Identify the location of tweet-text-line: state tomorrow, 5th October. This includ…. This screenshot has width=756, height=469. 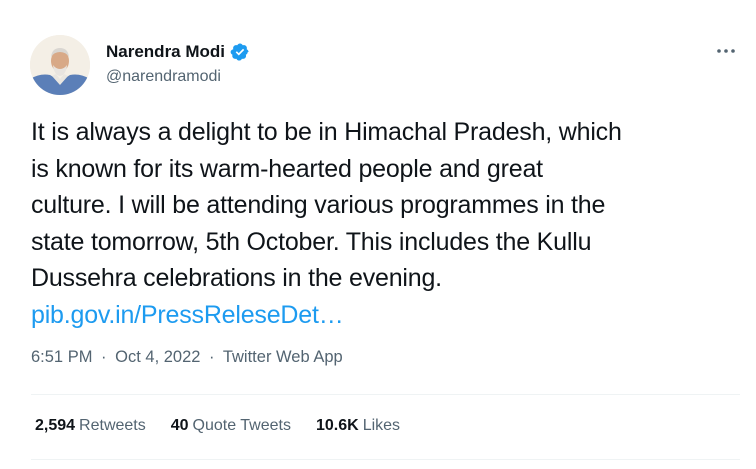
(311, 241).